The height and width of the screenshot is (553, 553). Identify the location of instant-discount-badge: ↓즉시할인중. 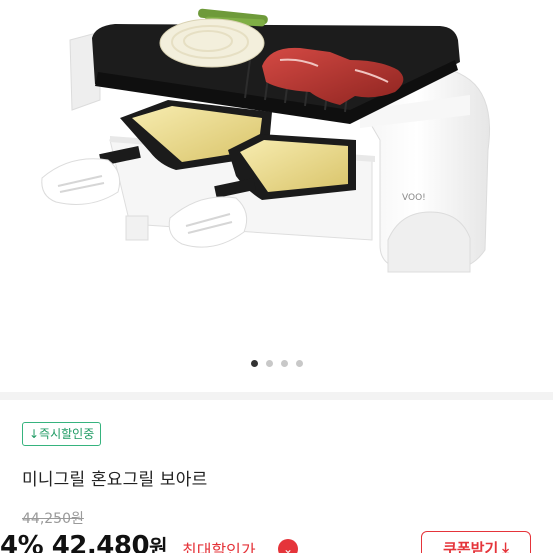
(62, 434).